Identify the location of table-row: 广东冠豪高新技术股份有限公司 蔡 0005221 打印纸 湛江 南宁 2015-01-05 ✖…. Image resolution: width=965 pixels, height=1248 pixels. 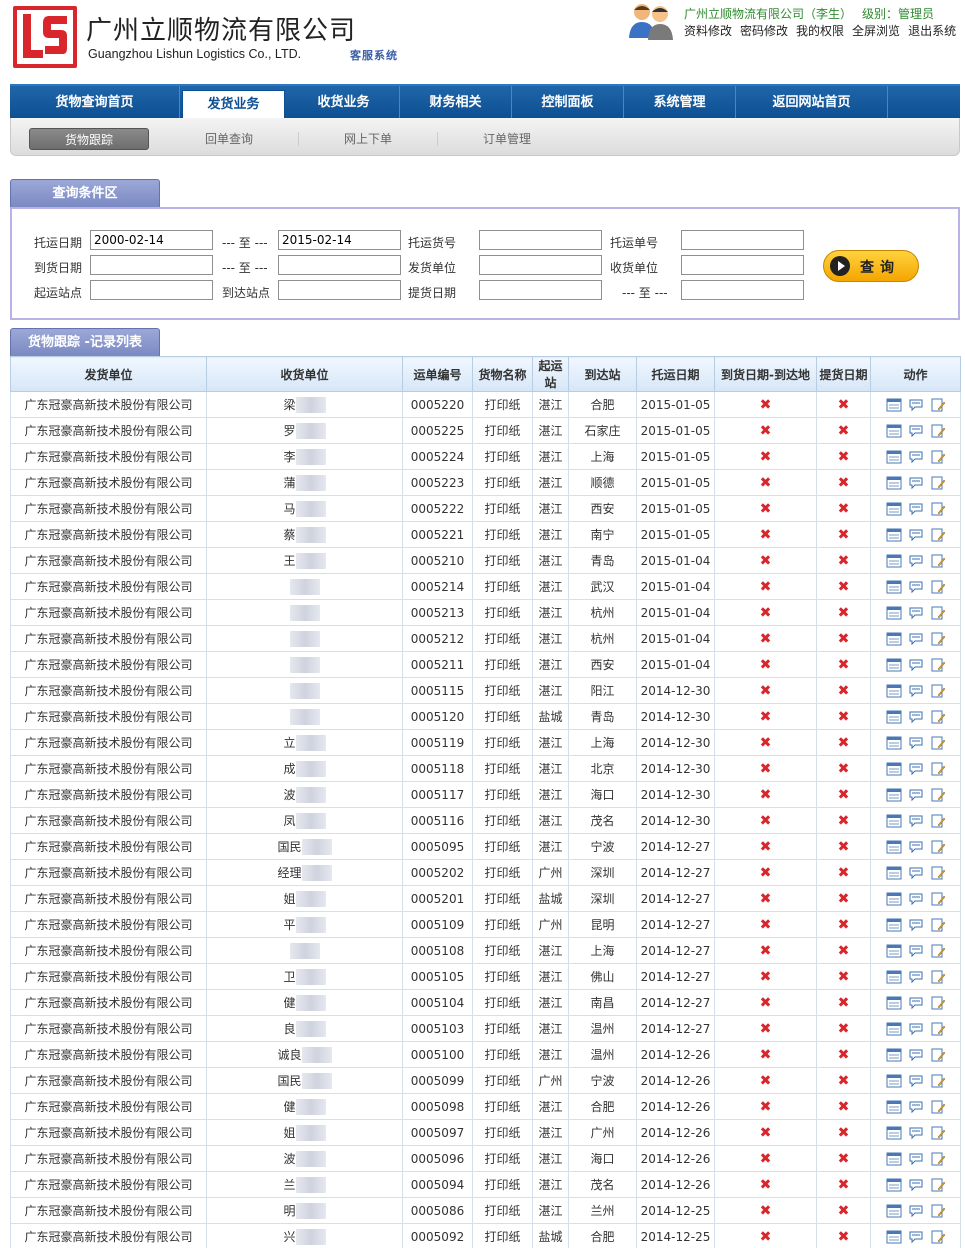
(485, 534).